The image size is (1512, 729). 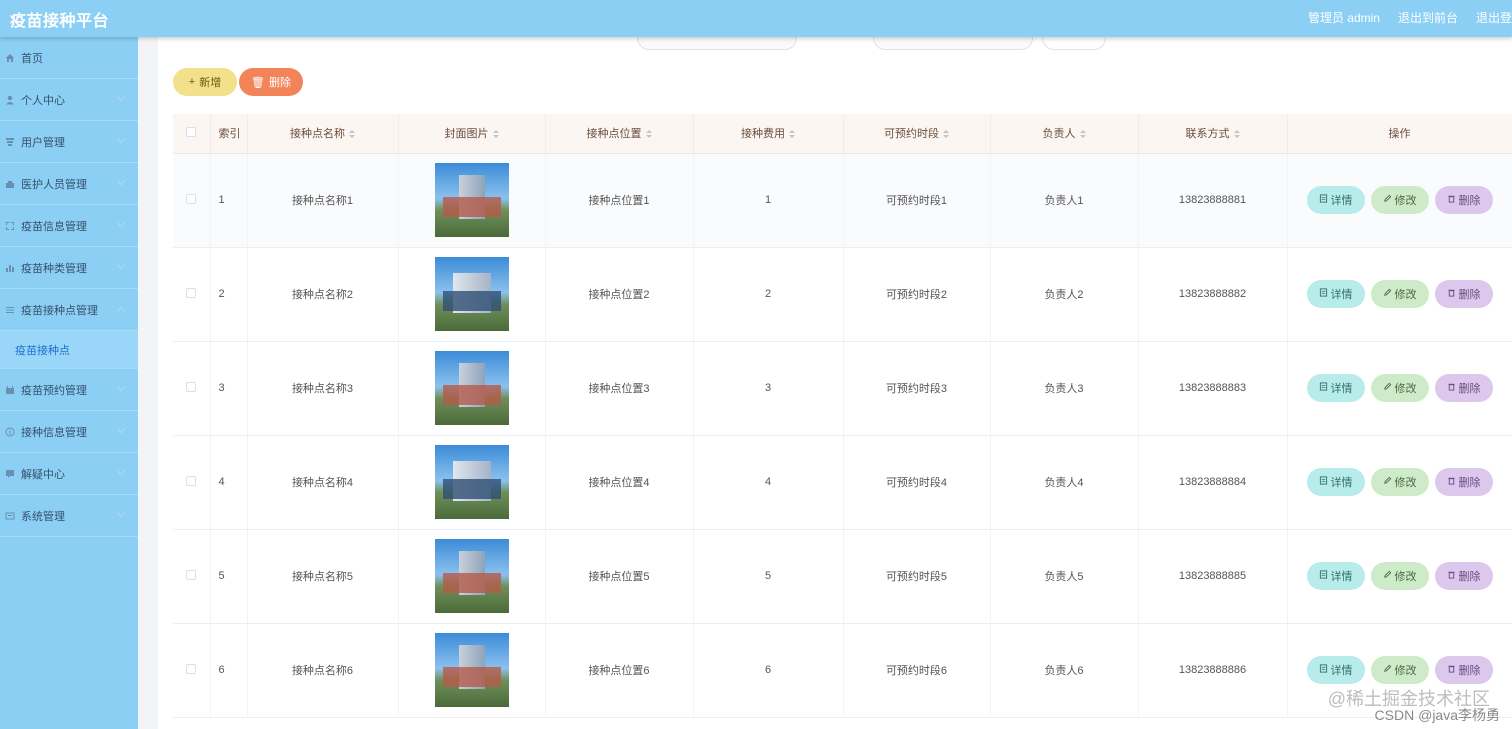 I want to click on sidebar-item-appointments: 疫苗预约管理, so click(x=69, y=390).